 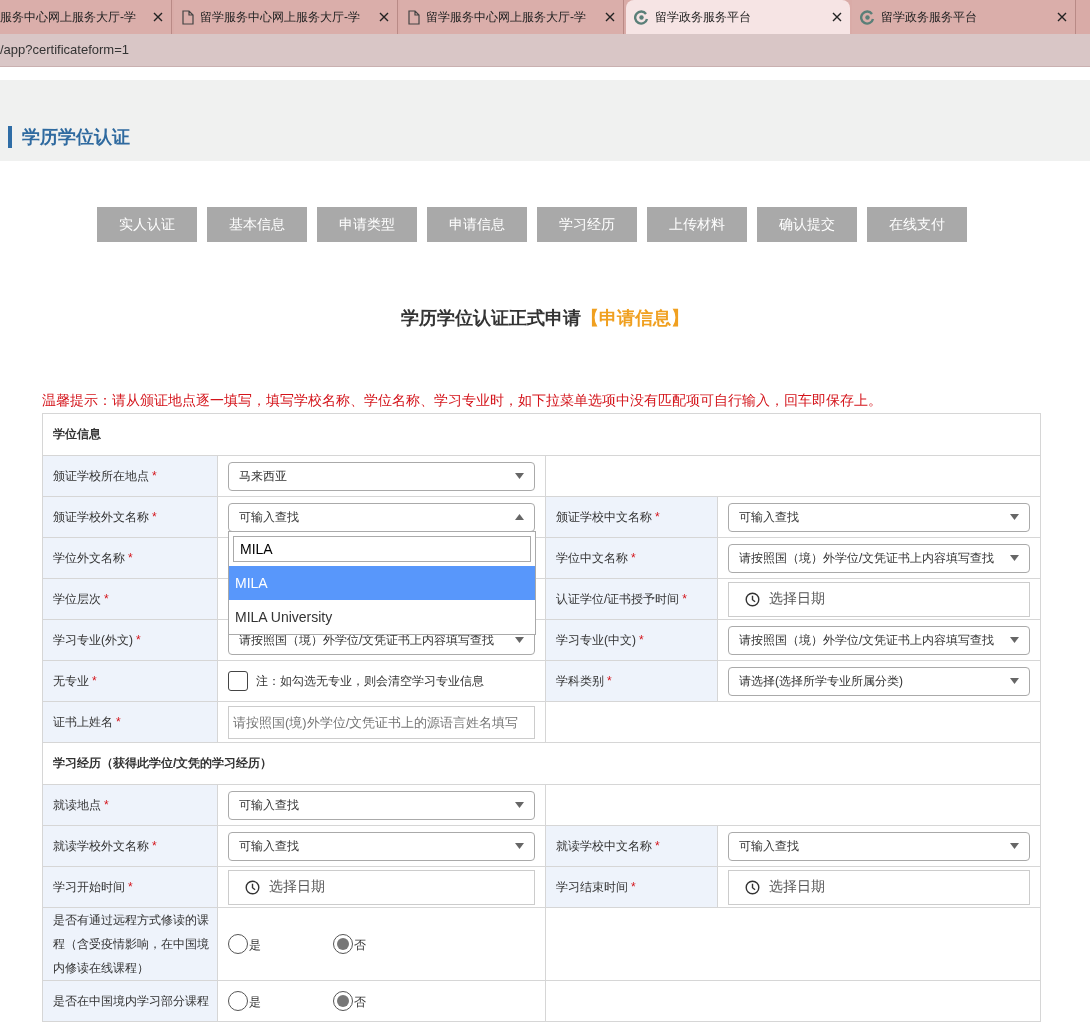 I want to click on checkbox-note: 注：如勾选无专业，则会清空学习专业信息, so click(x=370, y=681).